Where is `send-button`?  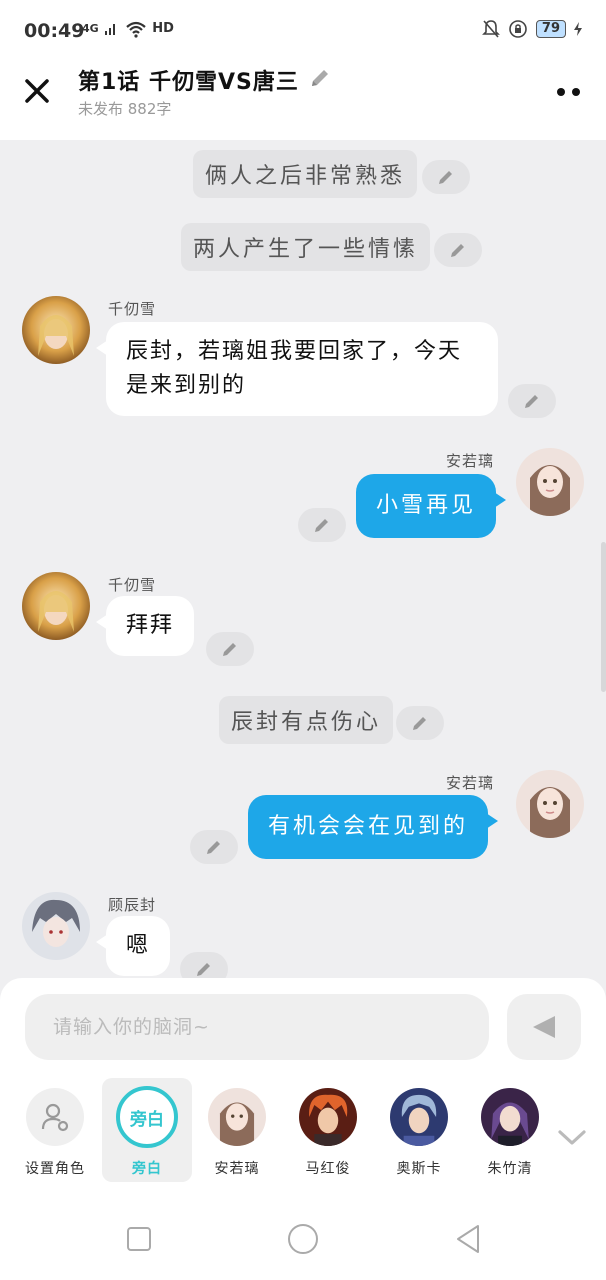 send-button is located at coordinates (544, 1027).